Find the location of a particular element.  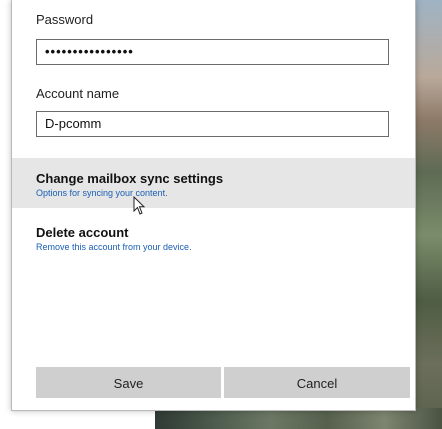

account-name-label: Account name is located at coordinates (78, 93).